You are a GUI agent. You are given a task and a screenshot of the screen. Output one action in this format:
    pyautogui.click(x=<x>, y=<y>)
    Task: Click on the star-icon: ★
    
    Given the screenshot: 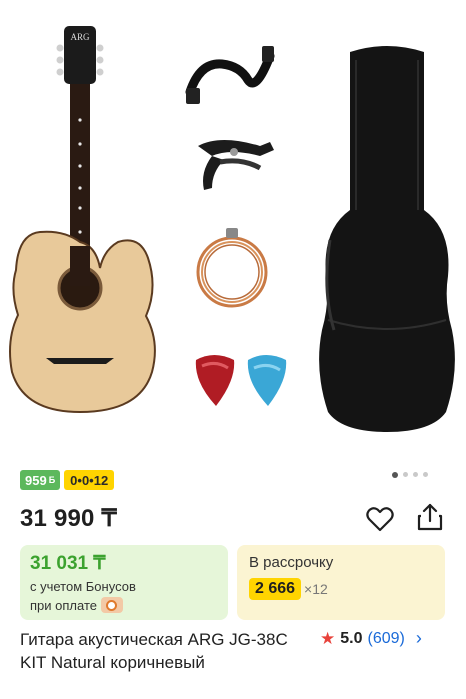 What is the action you would take?
    pyautogui.click(x=328, y=638)
    